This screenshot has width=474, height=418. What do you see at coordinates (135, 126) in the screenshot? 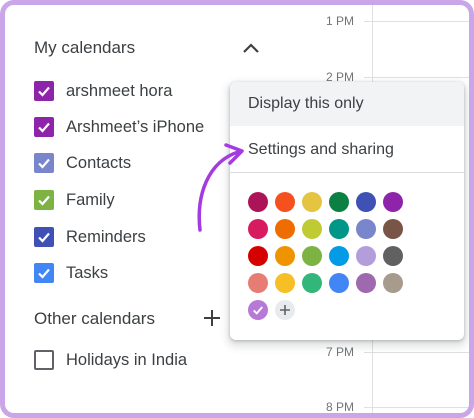
I see `calendar-label: Arshmeet’s iPhone` at bounding box center [135, 126].